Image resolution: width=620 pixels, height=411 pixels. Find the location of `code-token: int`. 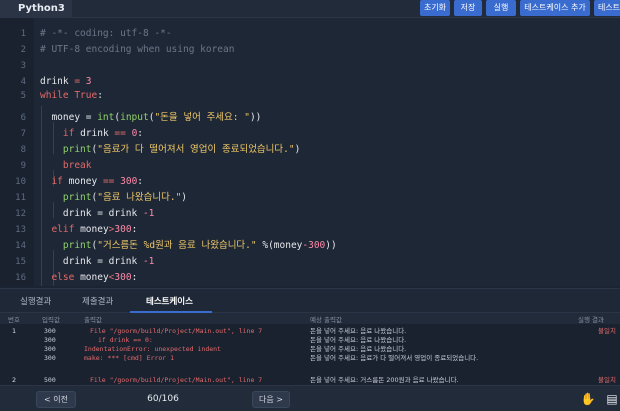

code-token: int is located at coordinates (106, 117).